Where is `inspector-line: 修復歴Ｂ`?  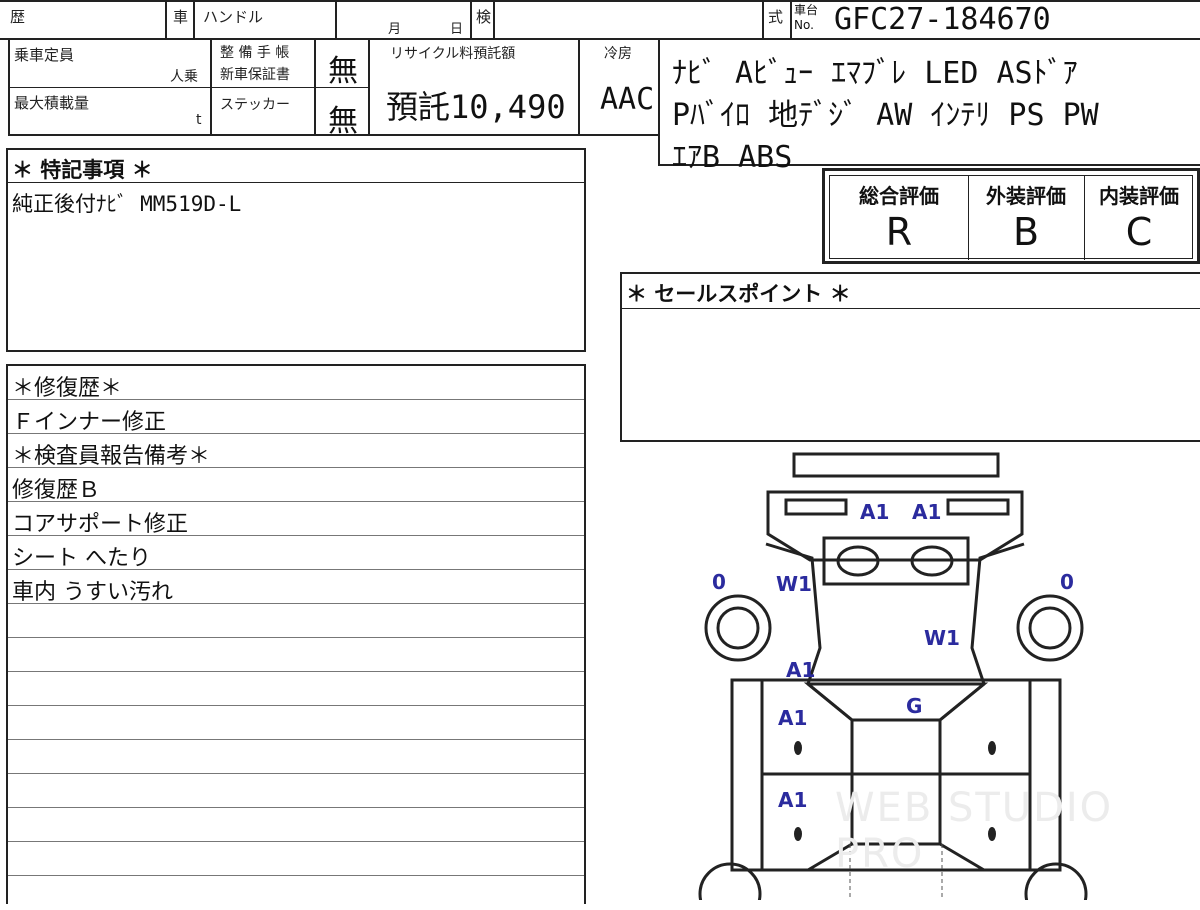
inspector-line: 修復歴Ｂ is located at coordinates (56, 490).